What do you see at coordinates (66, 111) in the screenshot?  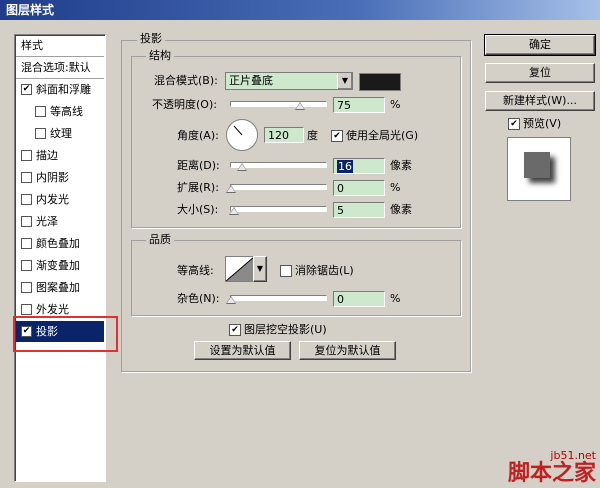 I see `style-item-label: 等高线` at bounding box center [66, 111].